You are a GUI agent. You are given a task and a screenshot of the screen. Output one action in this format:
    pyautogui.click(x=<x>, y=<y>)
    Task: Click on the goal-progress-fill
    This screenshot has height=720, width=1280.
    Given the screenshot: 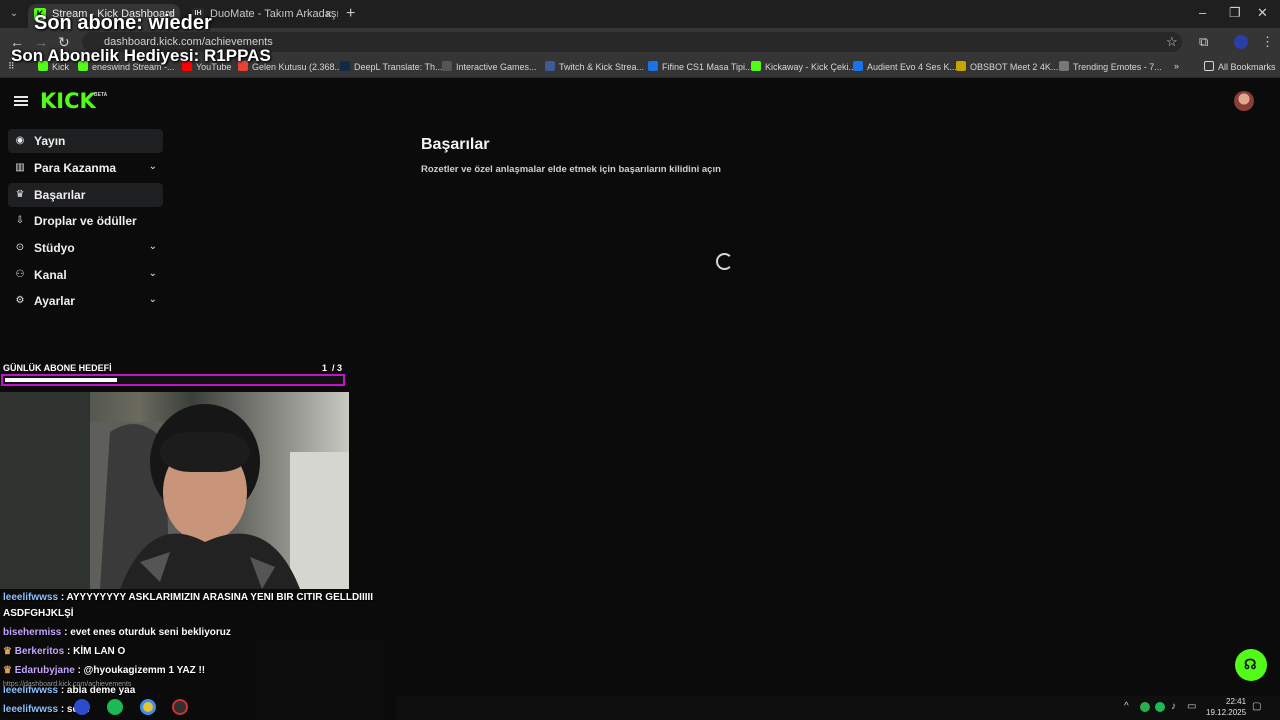 What is the action you would take?
    pyautogui.click(x=61, y=380)
    